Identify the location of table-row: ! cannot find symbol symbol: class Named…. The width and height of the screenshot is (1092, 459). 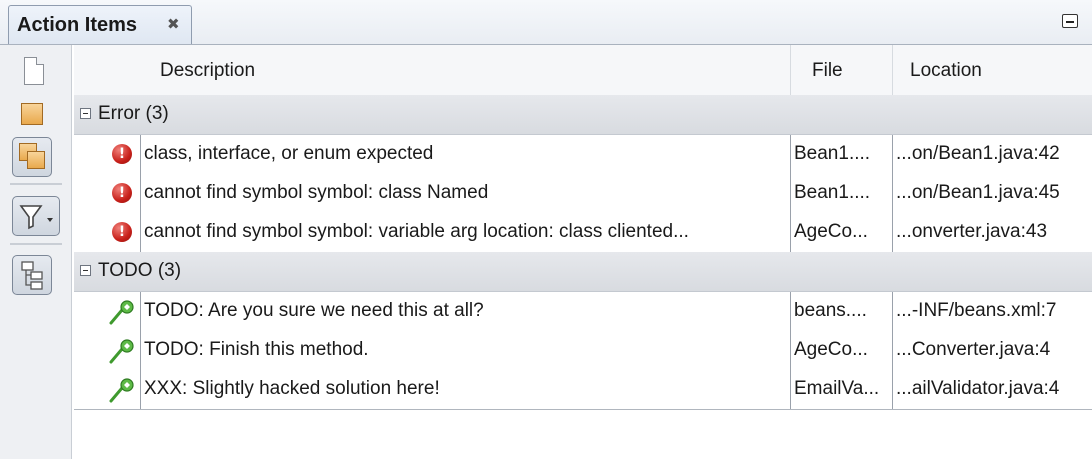
(583, 194).